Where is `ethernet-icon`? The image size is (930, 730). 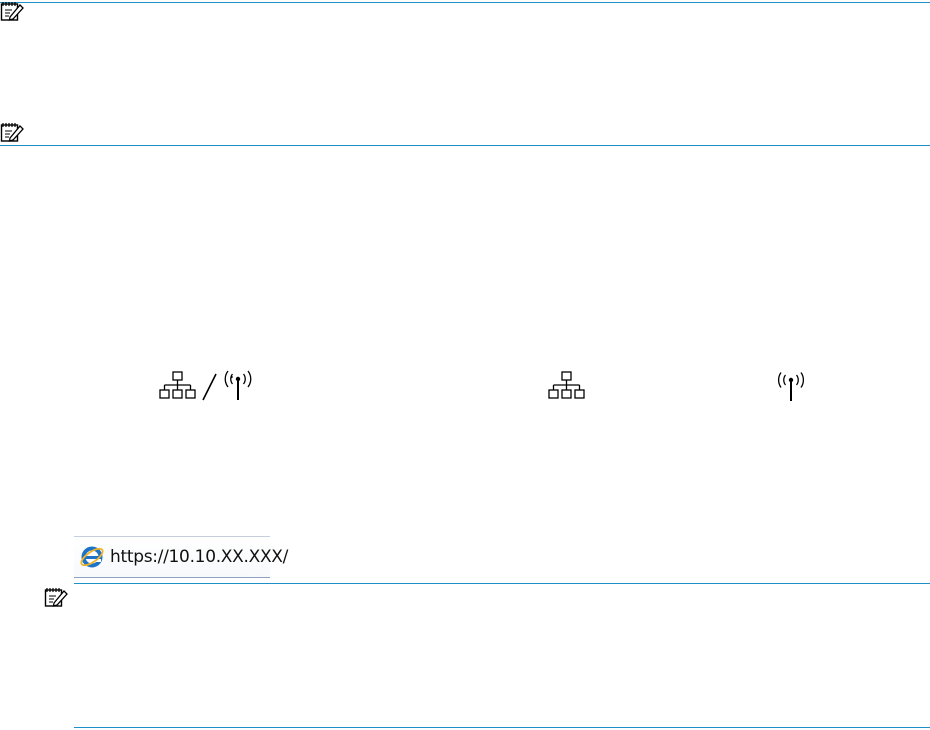 ethernet-icon is located at coordinates (566, 385).